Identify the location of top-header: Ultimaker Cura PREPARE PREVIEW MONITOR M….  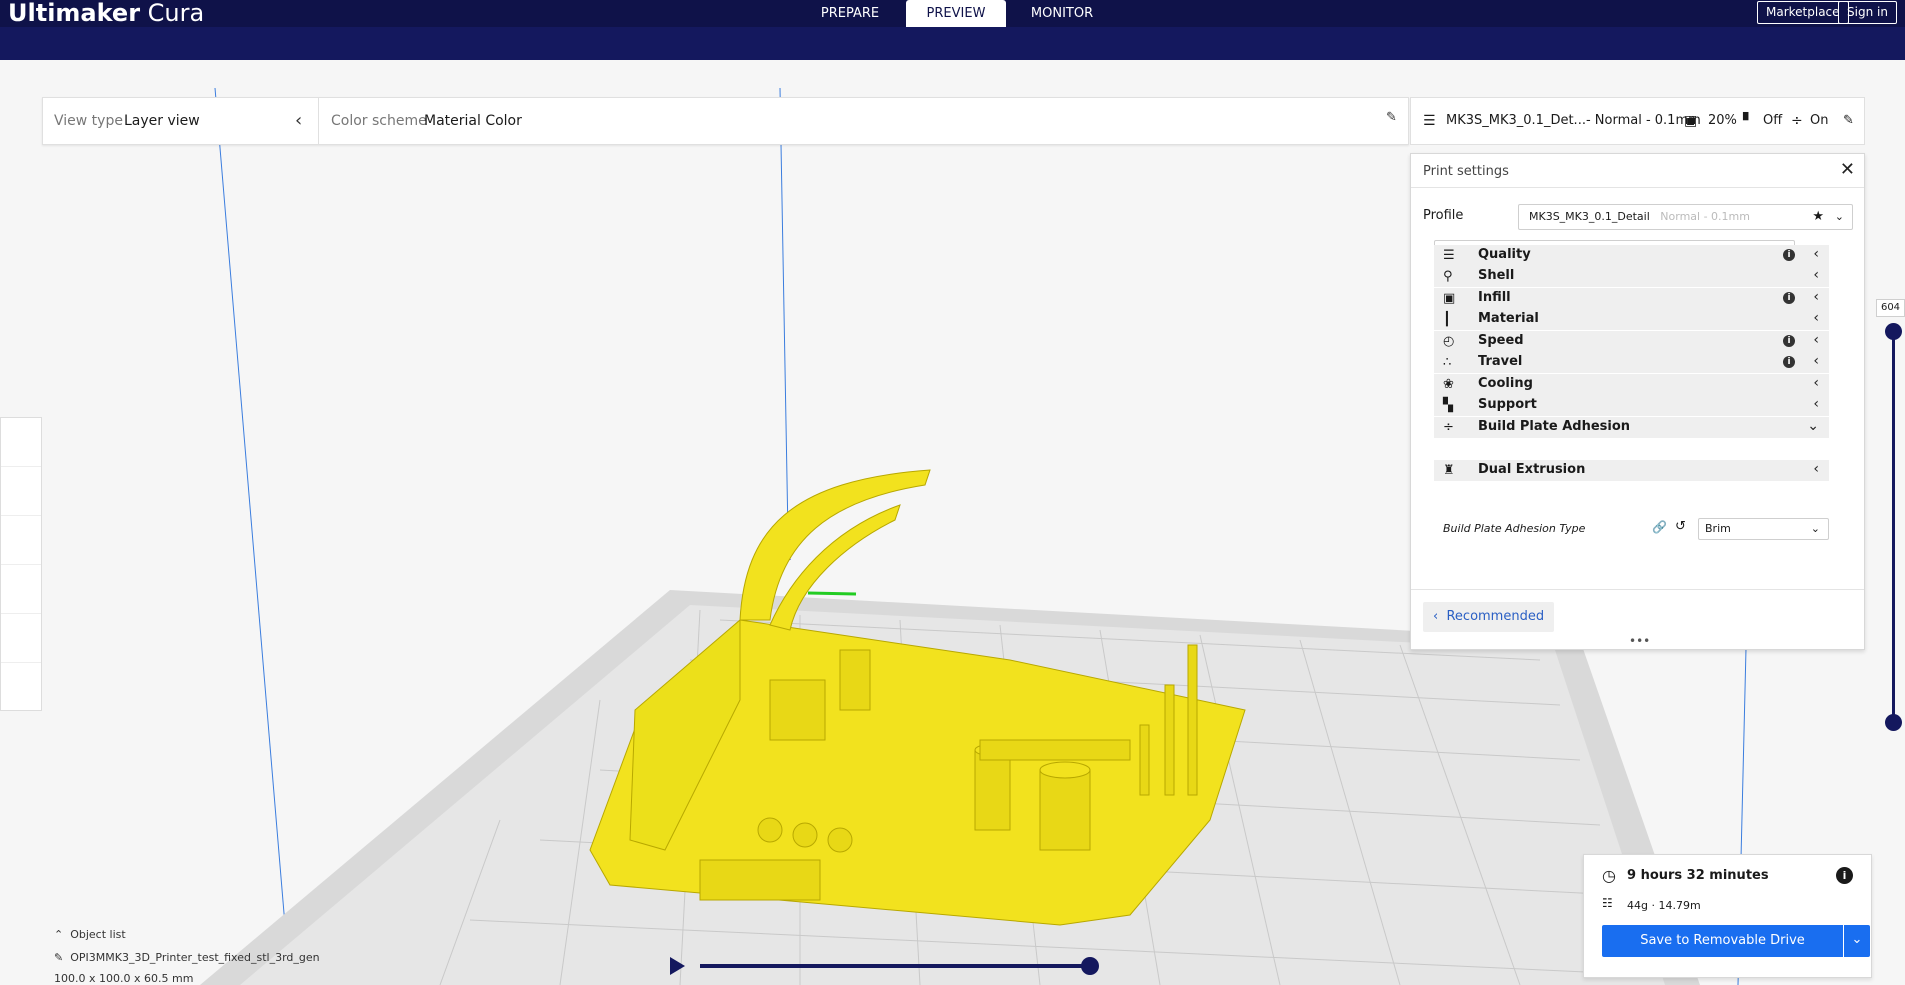
(952, 13).